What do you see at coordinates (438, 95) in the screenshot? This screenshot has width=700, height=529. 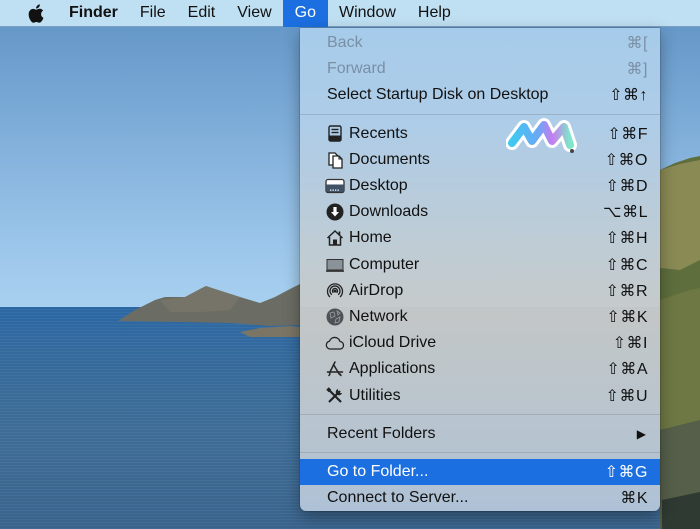 I see `menu-item-label: Select Startup Disk on Desktop` at bounding box center [438, 95].